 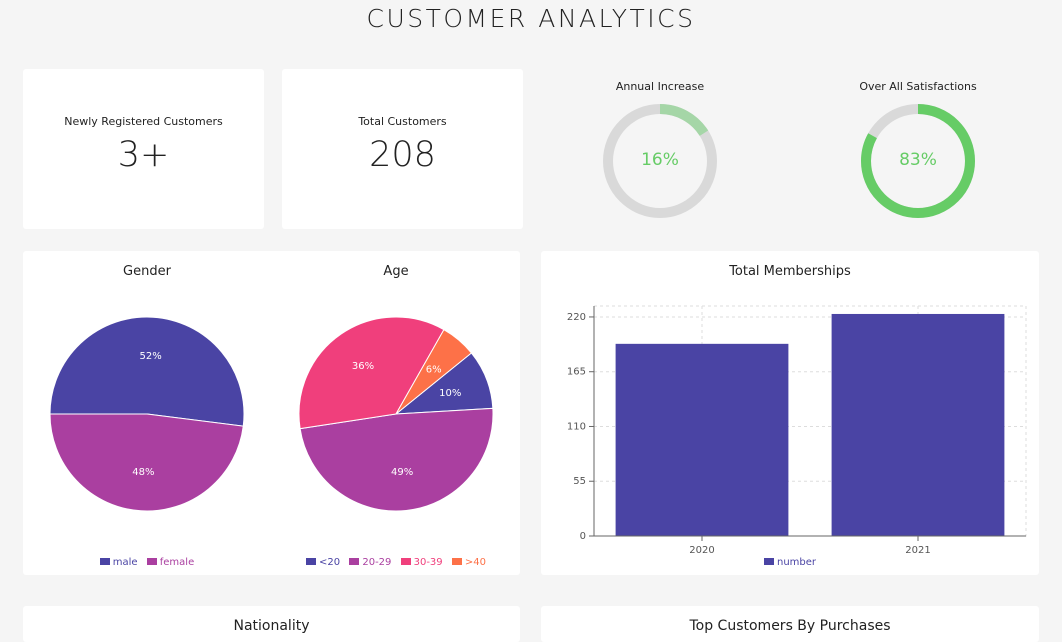 What do you see at coordinates (396, 271) in the screenshot?
I see `age-chart-title: Age` at bounding box center [396, 271].